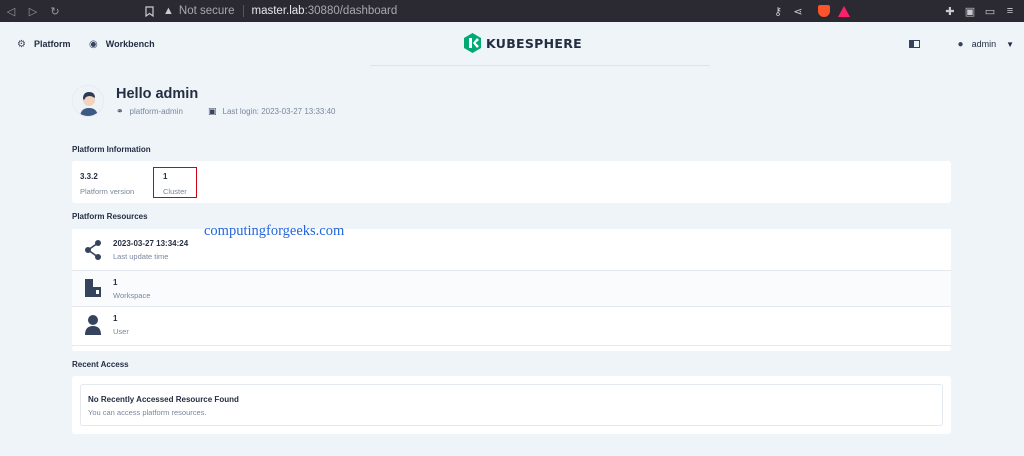  What do you see at coordinates (511, 348) in the screenshot?
I see `resources-card-footer` at bounding box center [511, 348].